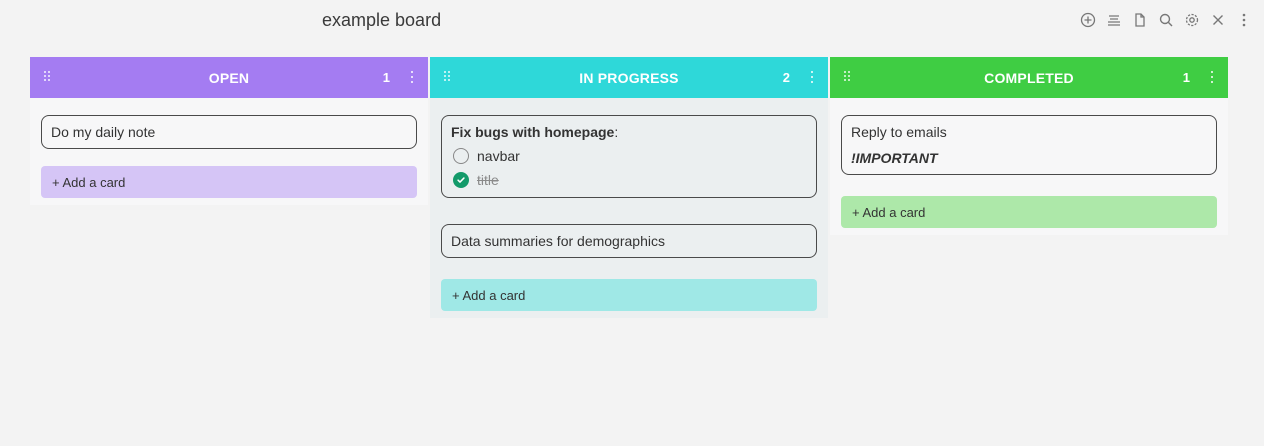 The image size is (1264, 446). I want to click on card: Do my daily note, so click(229, 132).